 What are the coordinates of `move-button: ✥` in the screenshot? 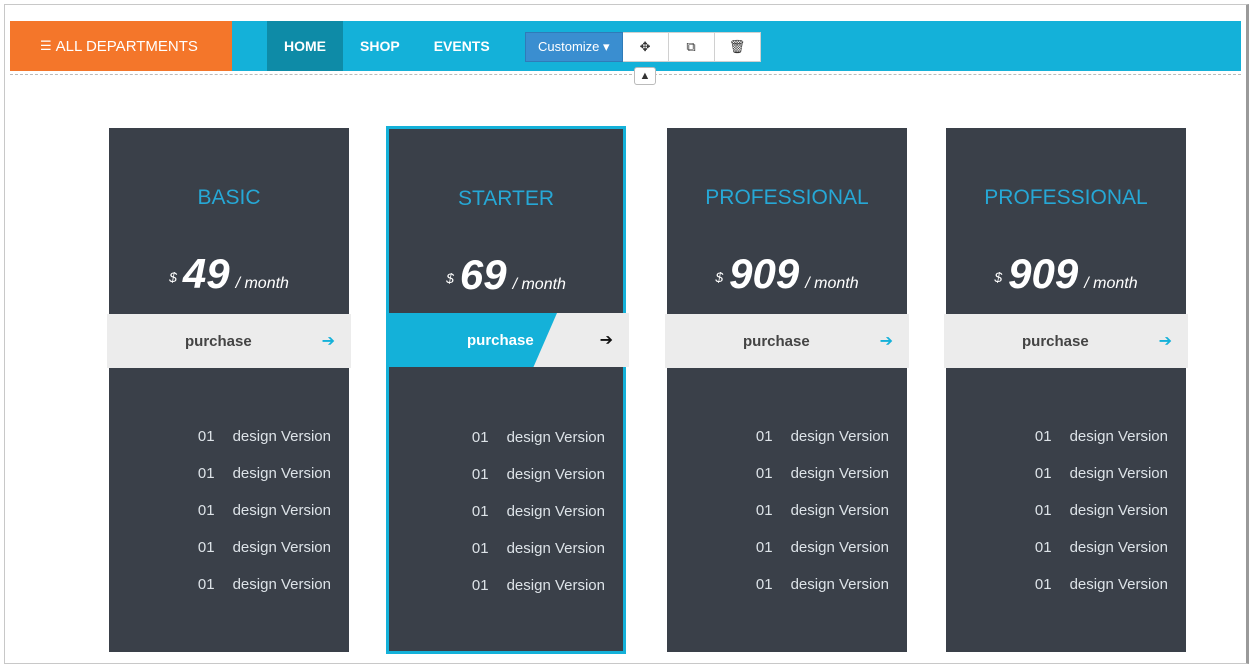 It's located at (645, 47).